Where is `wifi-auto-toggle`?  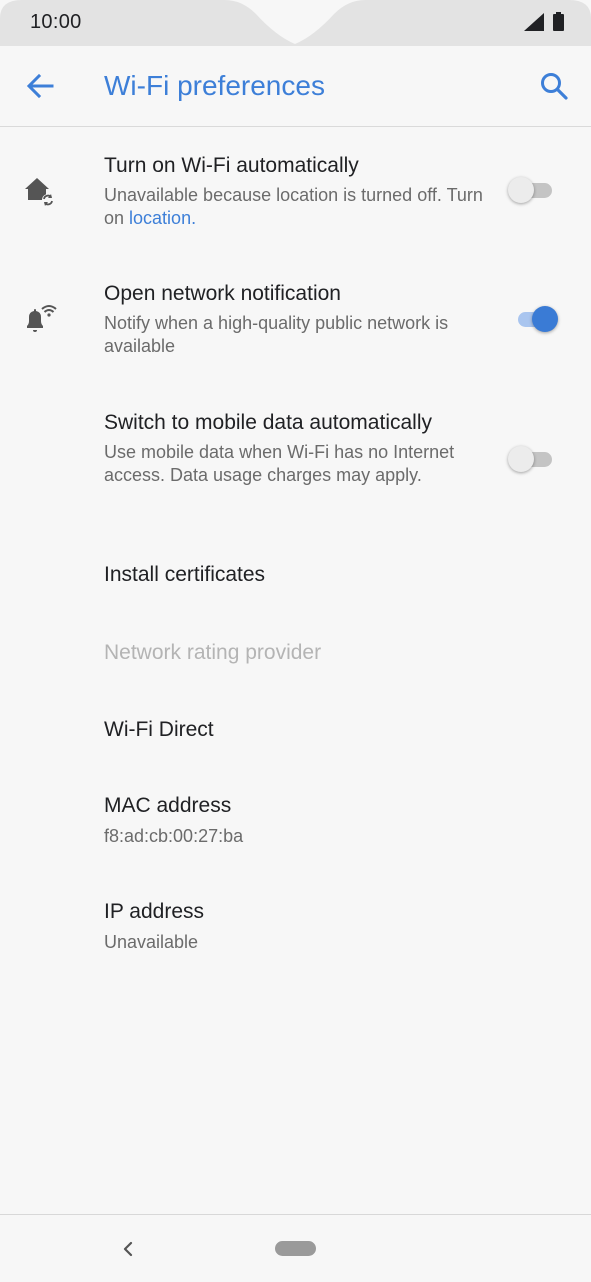 wifi-auto-toggle is located at coordinates (532, 190).